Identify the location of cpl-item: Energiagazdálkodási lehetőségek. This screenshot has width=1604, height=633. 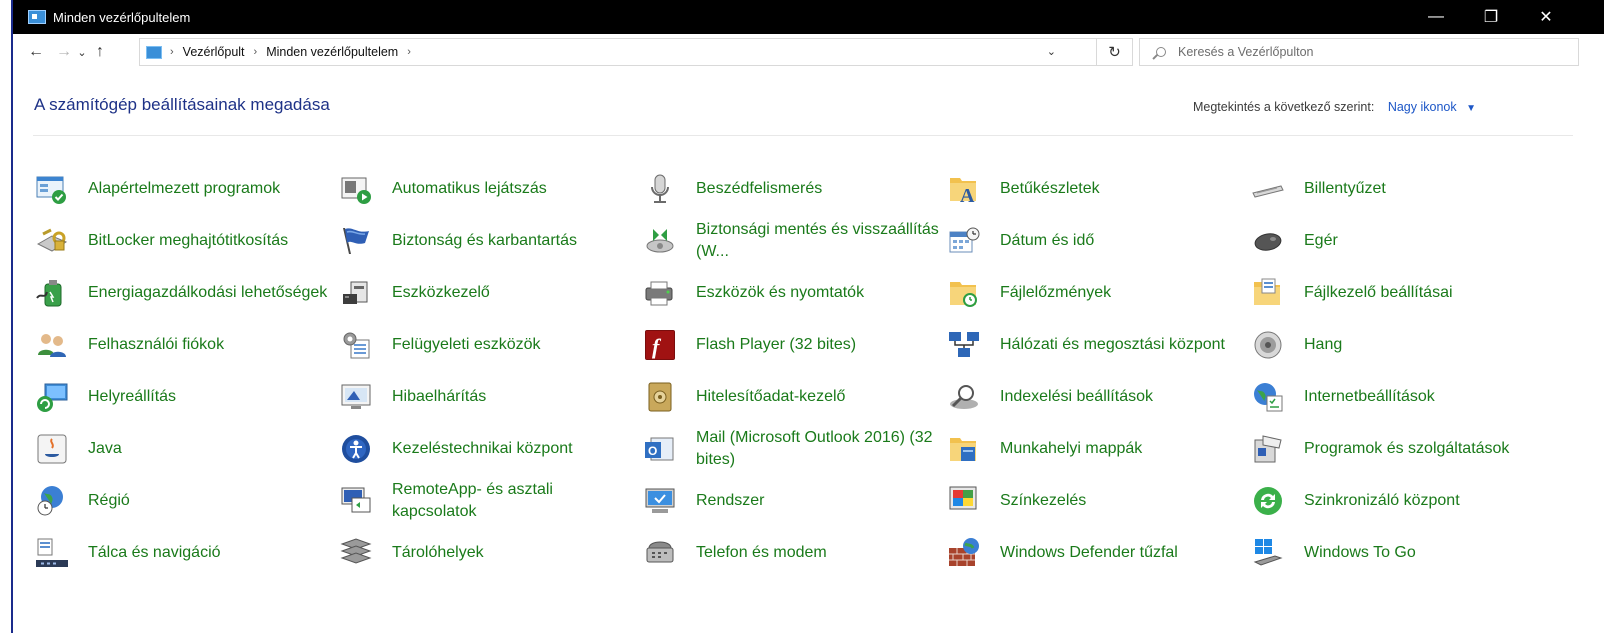
(185, 293).